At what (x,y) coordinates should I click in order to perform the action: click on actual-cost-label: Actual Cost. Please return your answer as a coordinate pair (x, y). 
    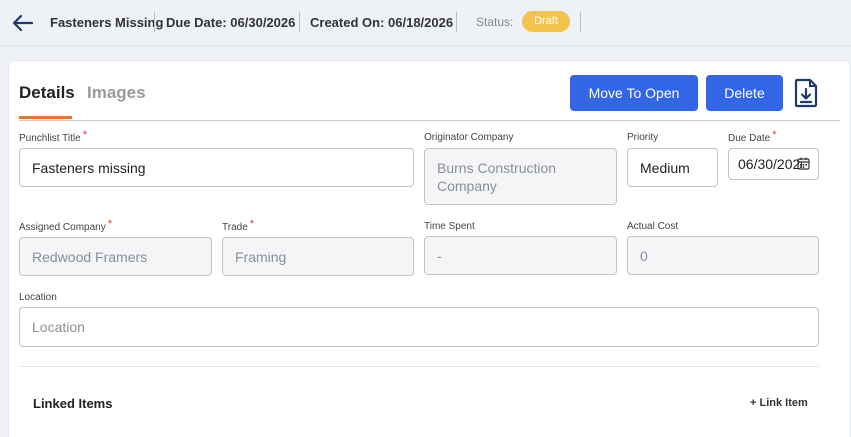
    Looking at the image, I should click on (653, 226).